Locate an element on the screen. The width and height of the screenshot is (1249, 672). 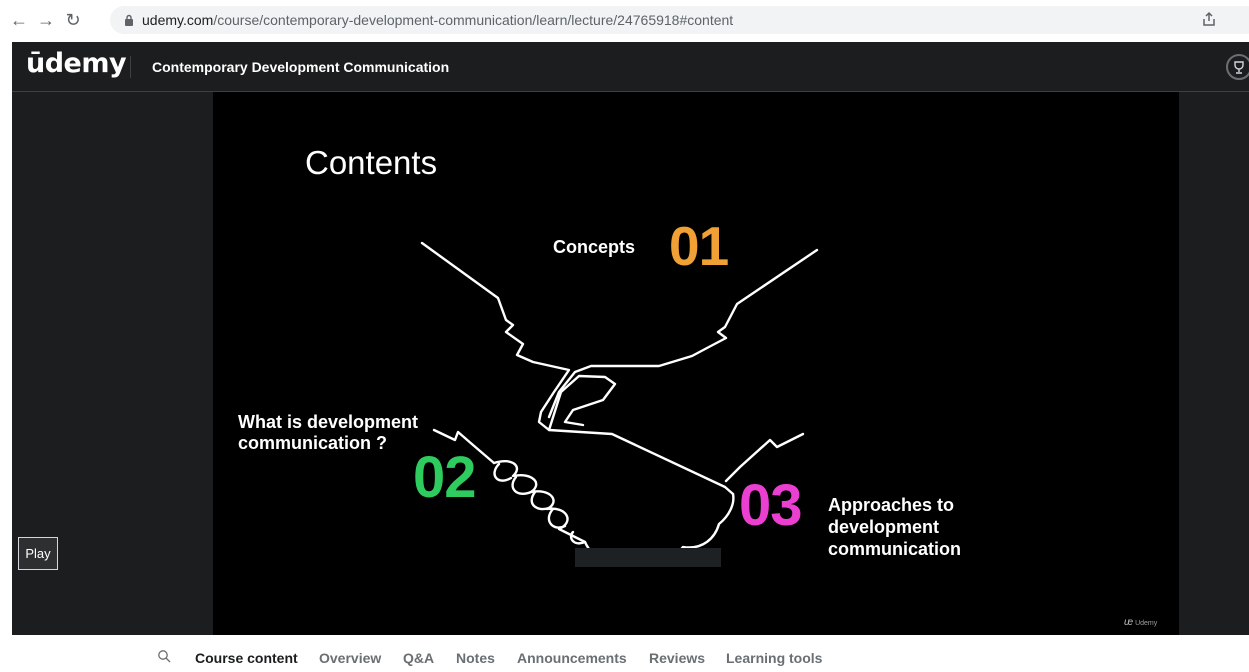
share-icon is located at coordinates (1209, 19).